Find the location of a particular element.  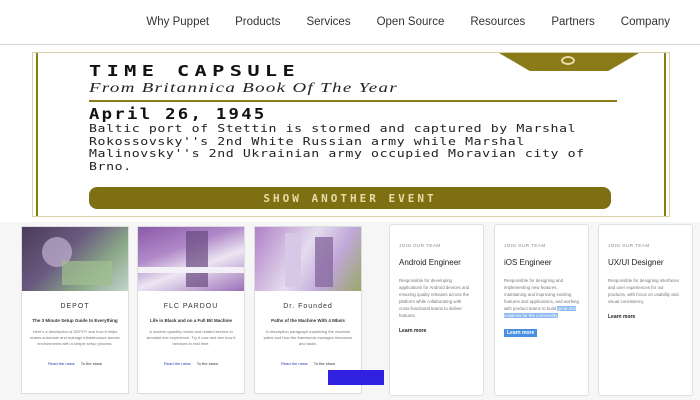

panel-border-left is located at coordinates (37, 134).